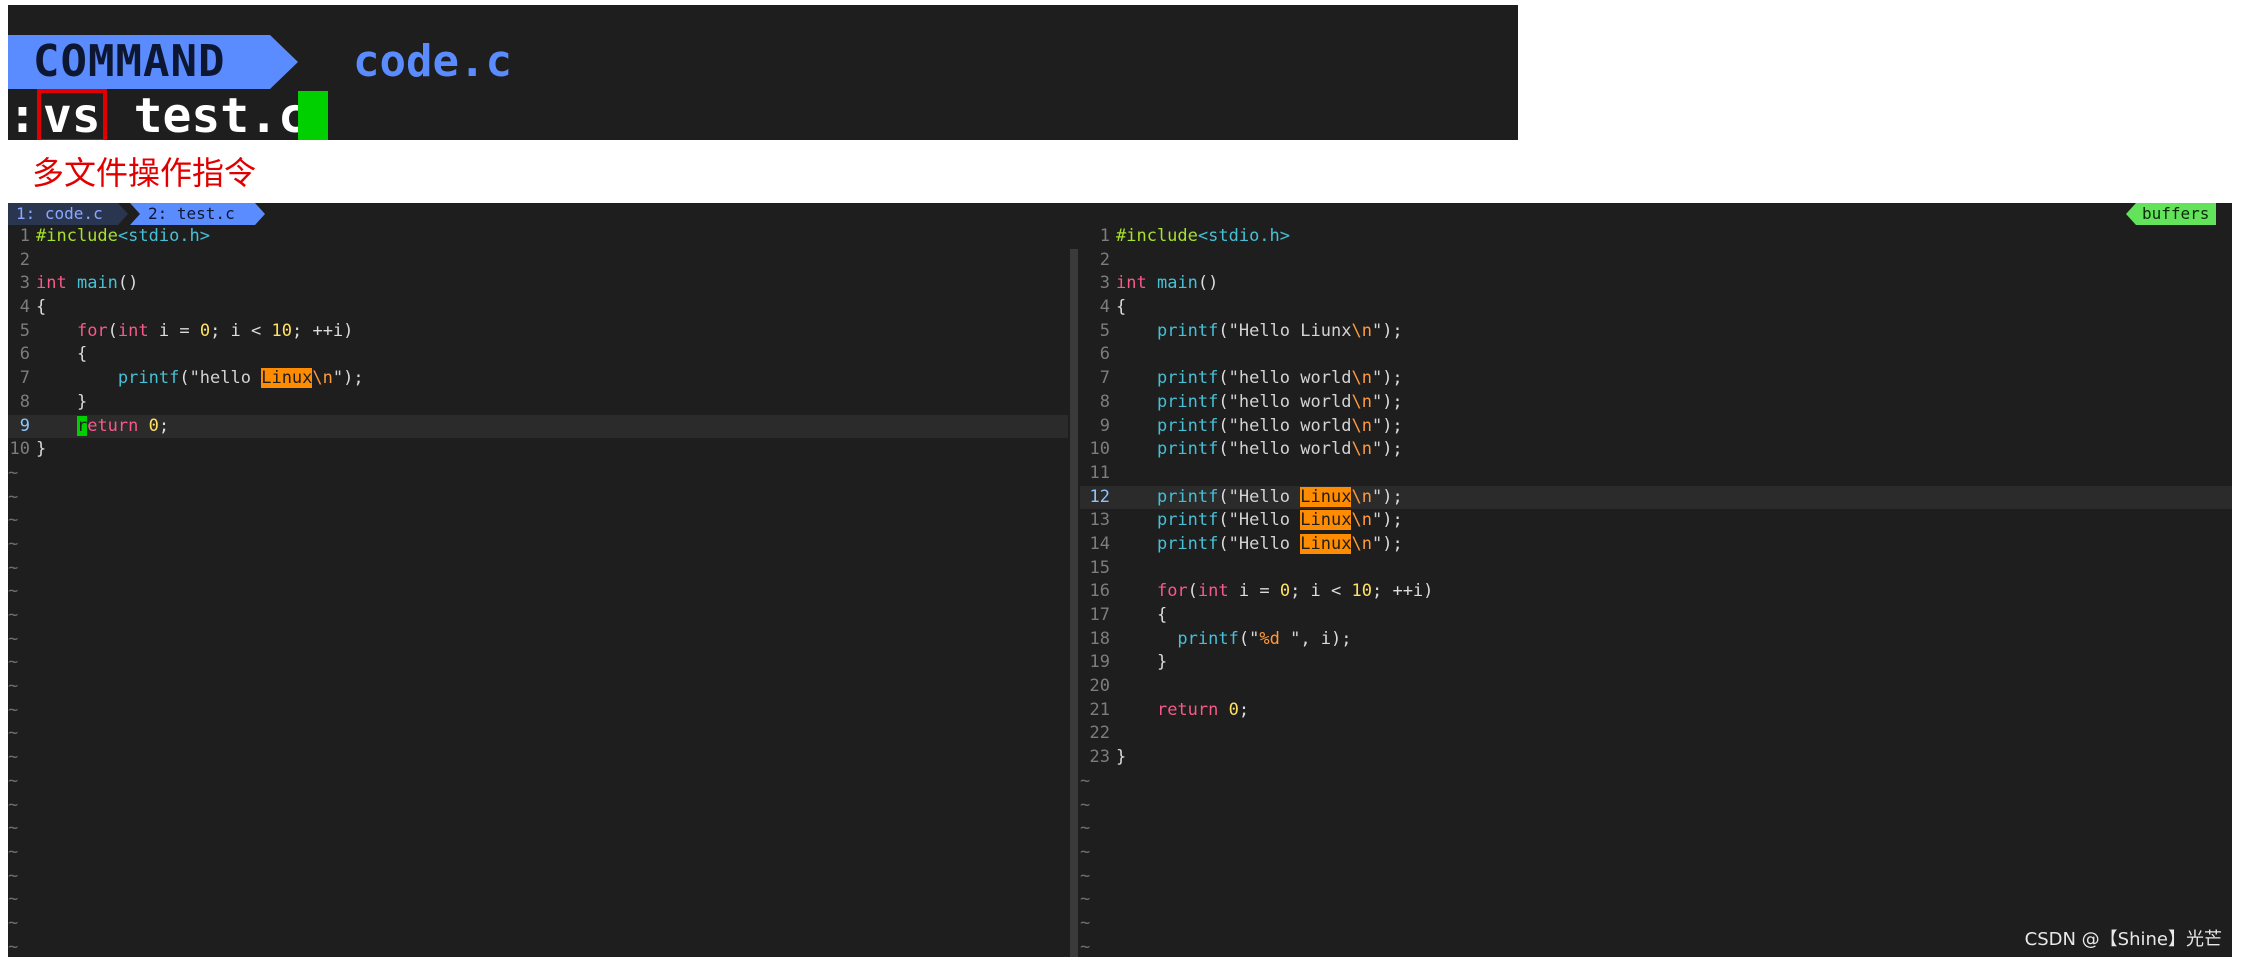  What do you see at coordinates (1656, 758) in the screenshot?
I see `code-line: 23}` at bounding box center [1656, 758].